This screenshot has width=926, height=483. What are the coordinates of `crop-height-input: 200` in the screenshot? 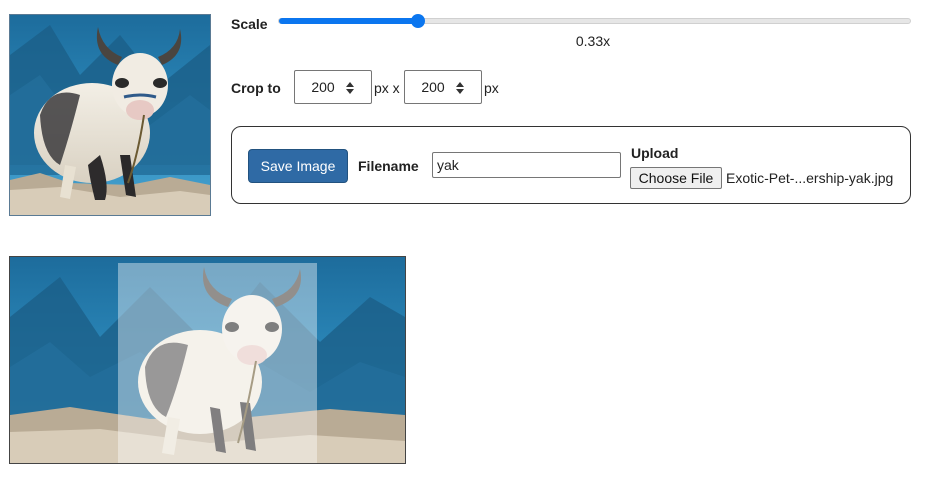 It's located at (443, 87).